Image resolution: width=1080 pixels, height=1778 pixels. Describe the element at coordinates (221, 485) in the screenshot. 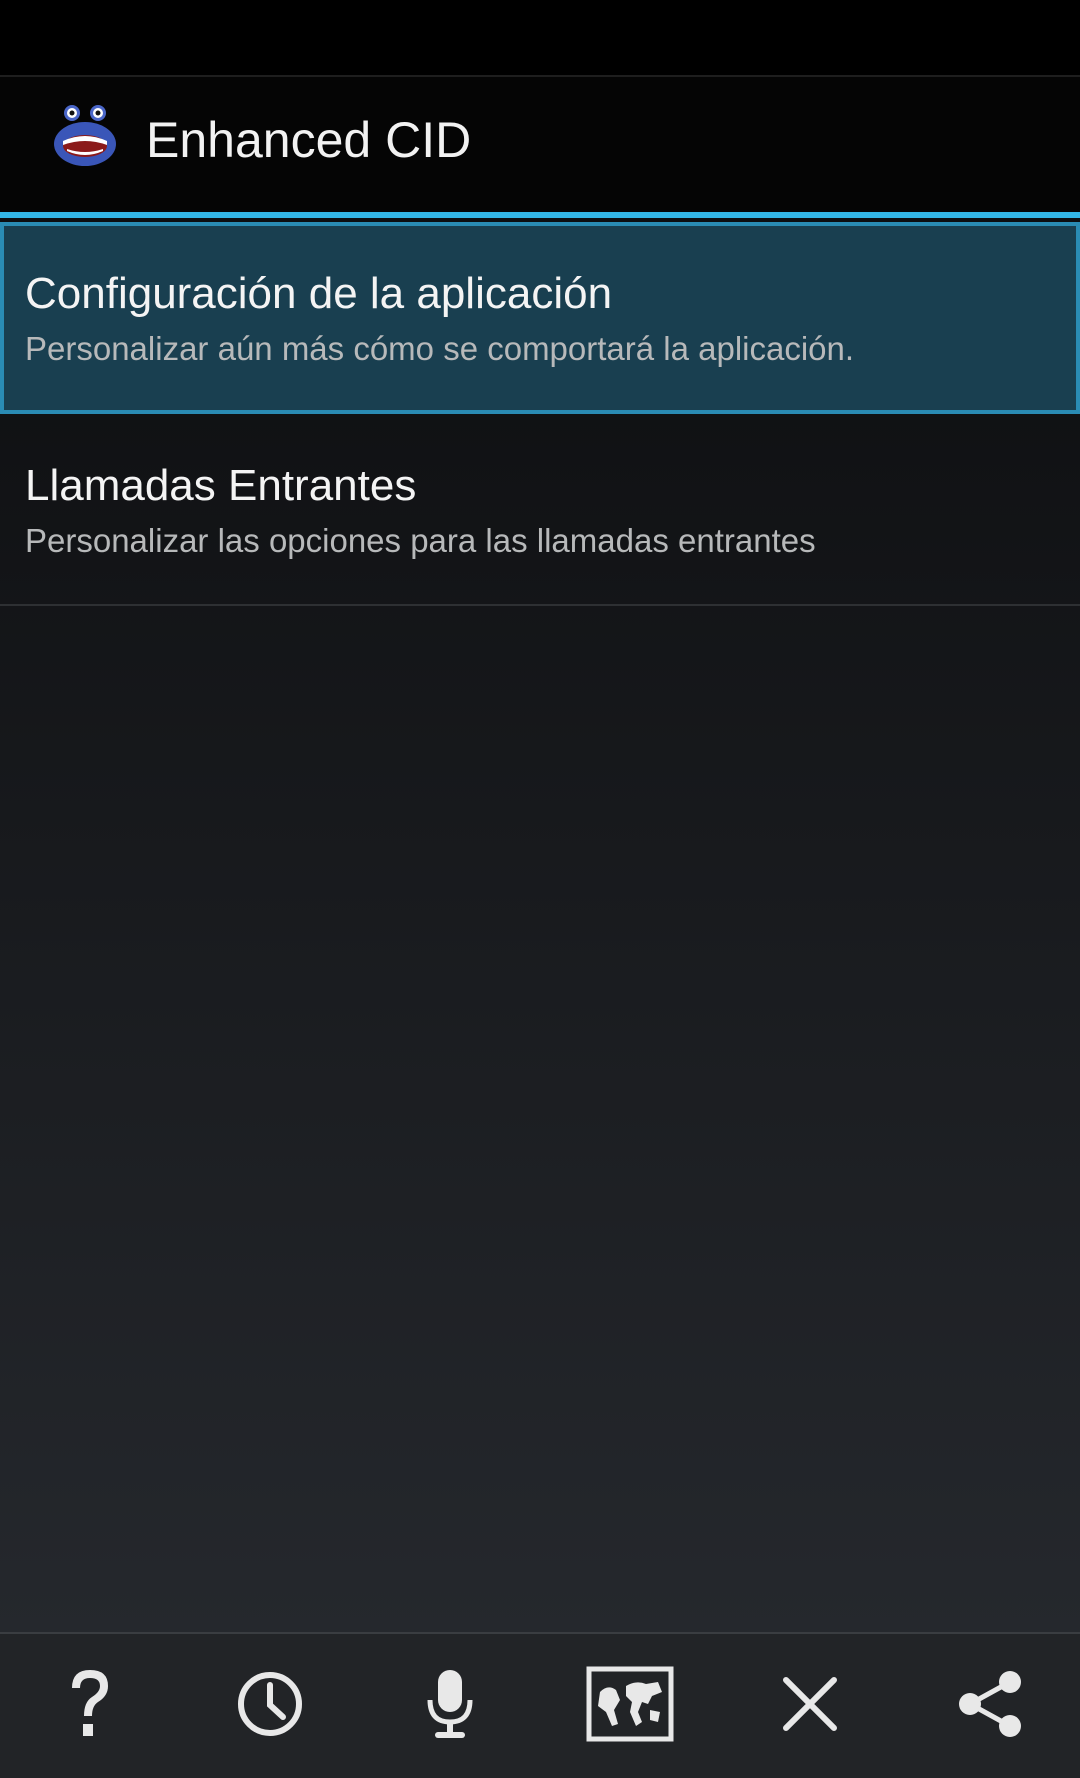

I see `preference-title: Llamadas Entrantes` at that location.